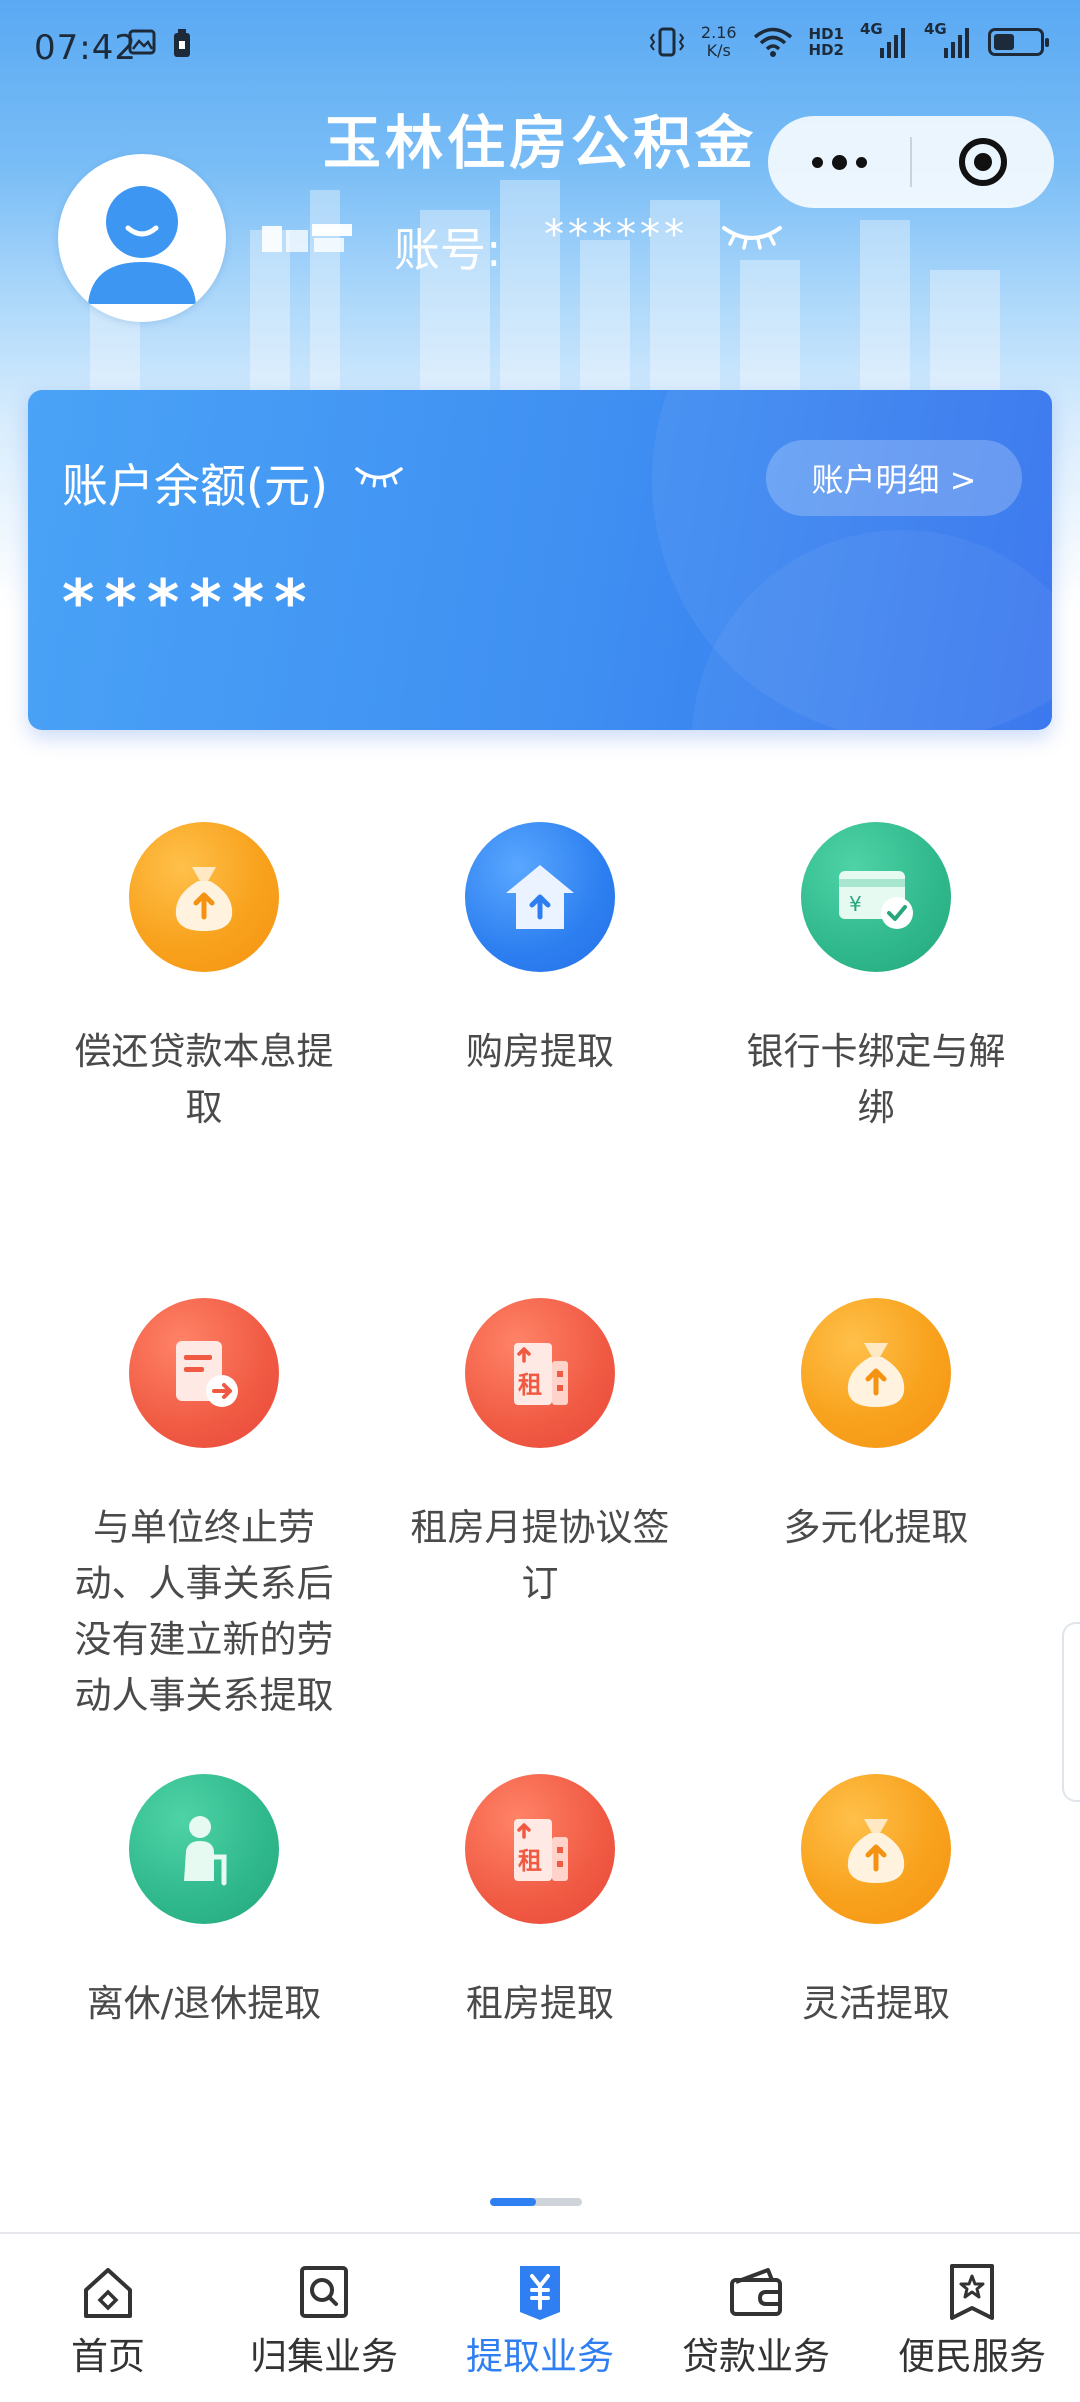 This screenshot has height=2402, width=1080. Describe the element at coordinates (204, 1079) in the screenshot. I see `service-label: 偿还贷款本息提取` at that location.